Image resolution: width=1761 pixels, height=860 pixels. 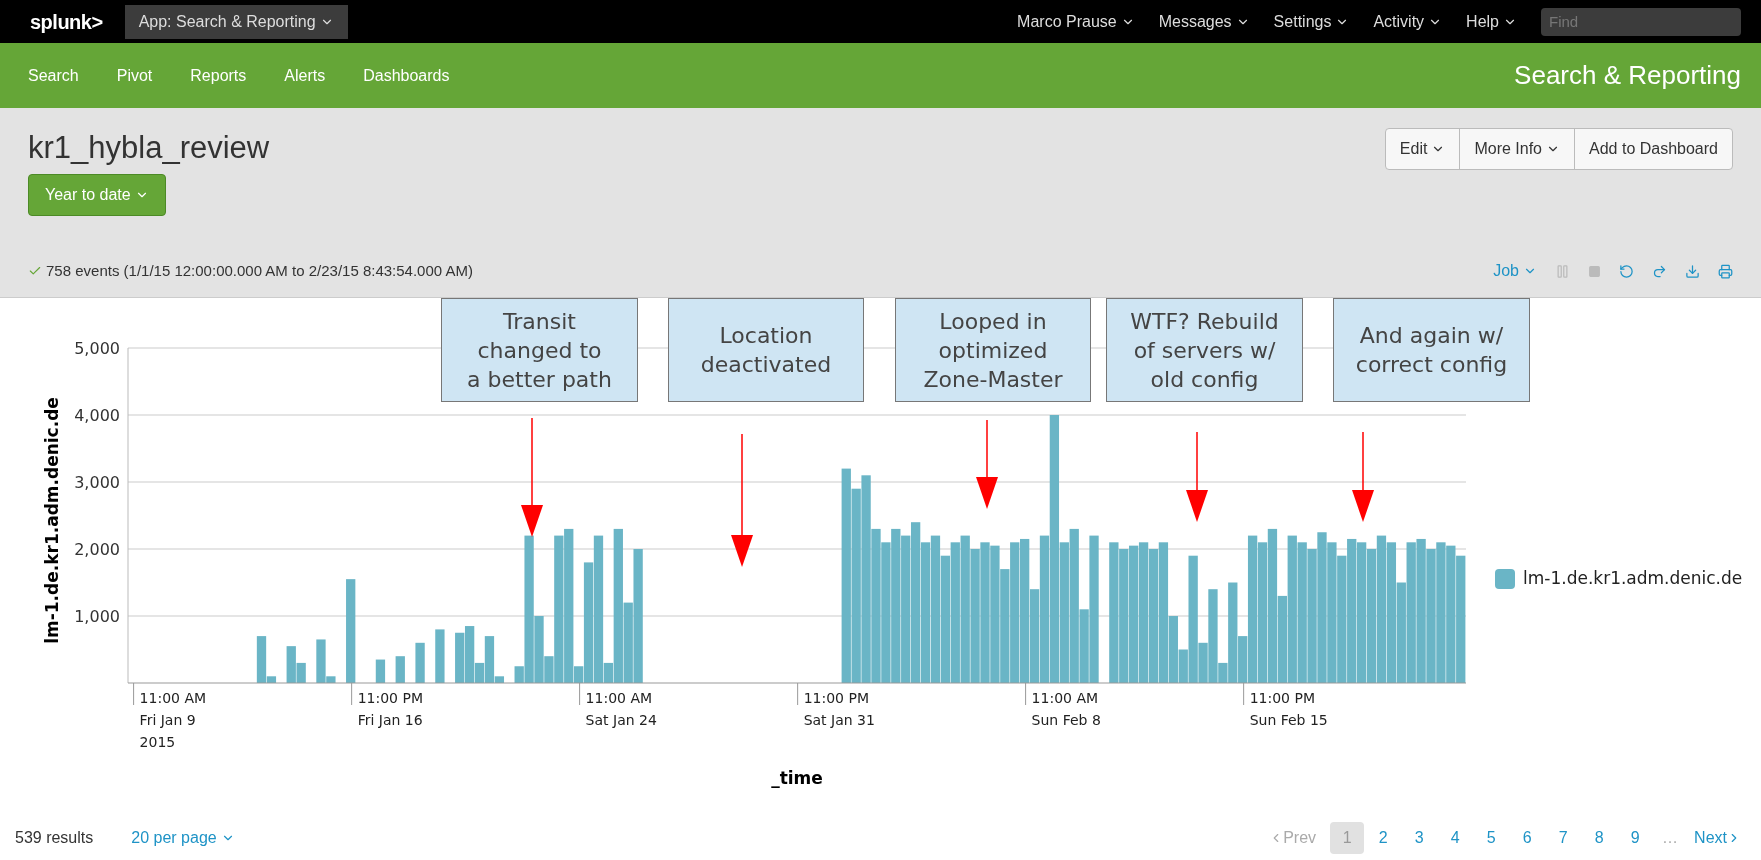 I want to click on axis-tick-label: 2,000, so click(x=97, y=549).